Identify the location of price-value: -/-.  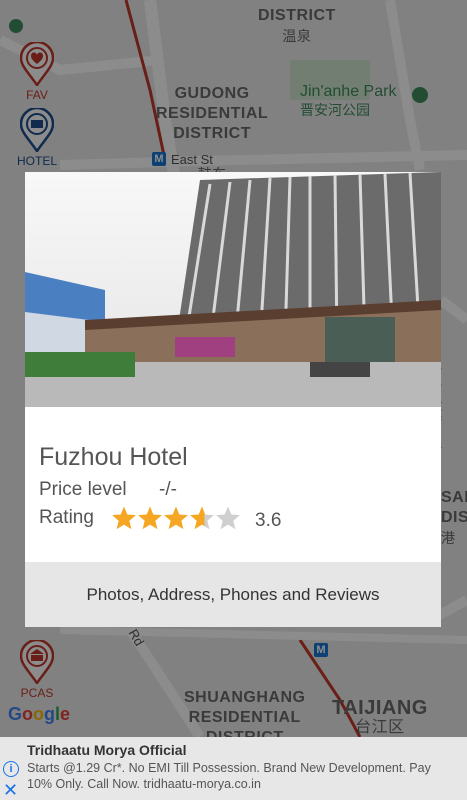
(168, 489).